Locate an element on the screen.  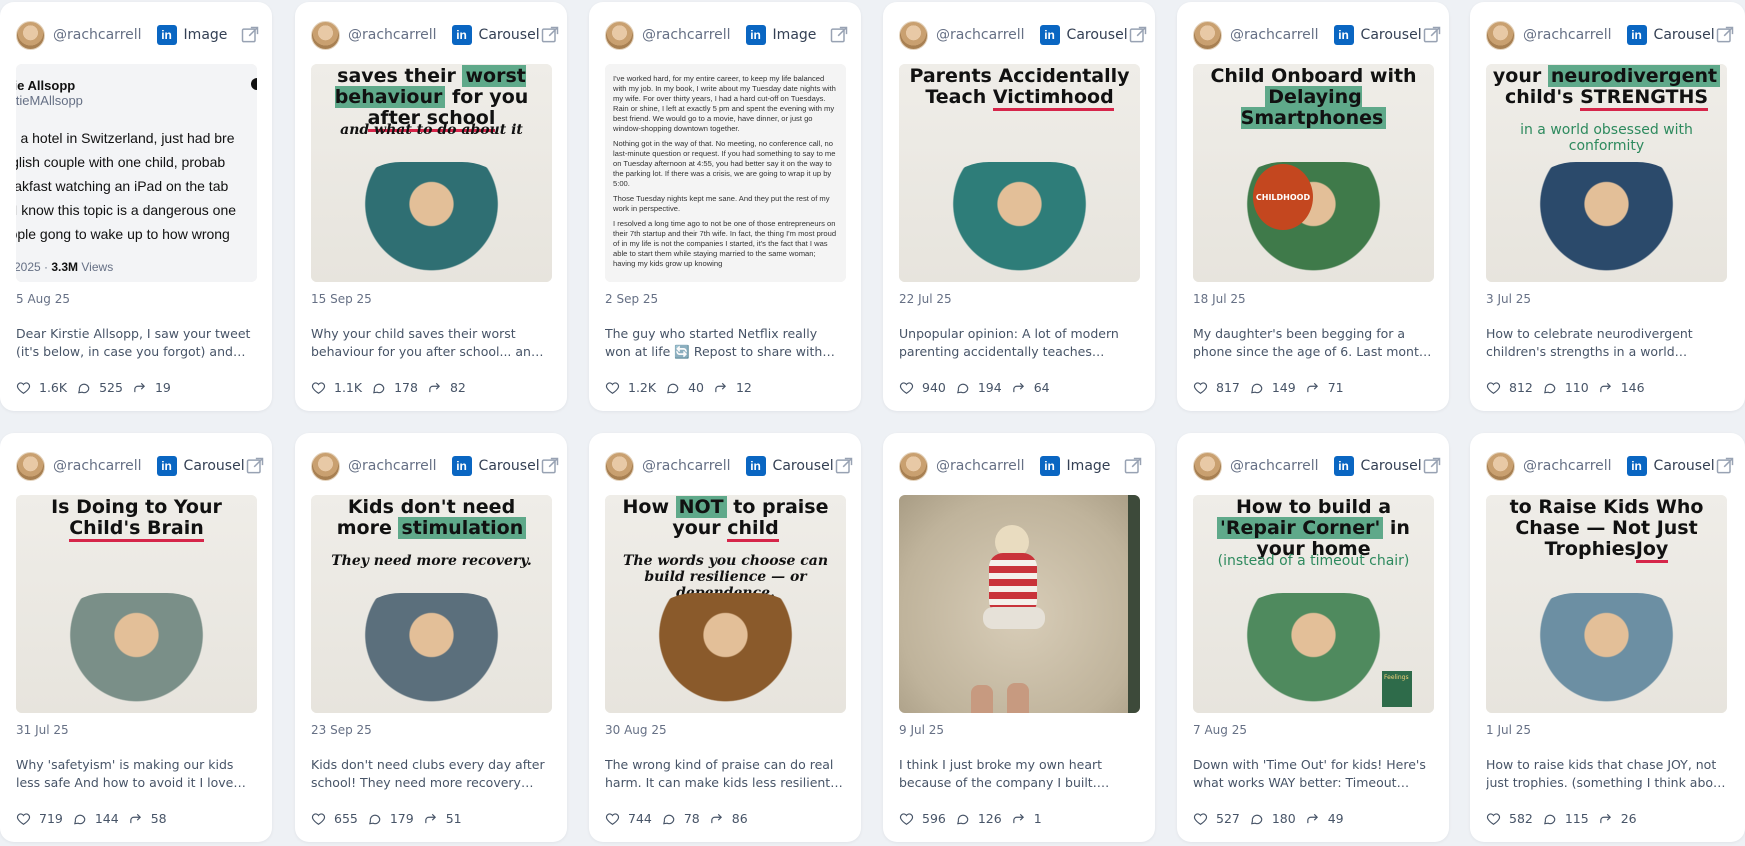
engagement-stats: 527 180 49 is located at coordinates (1273, 818).